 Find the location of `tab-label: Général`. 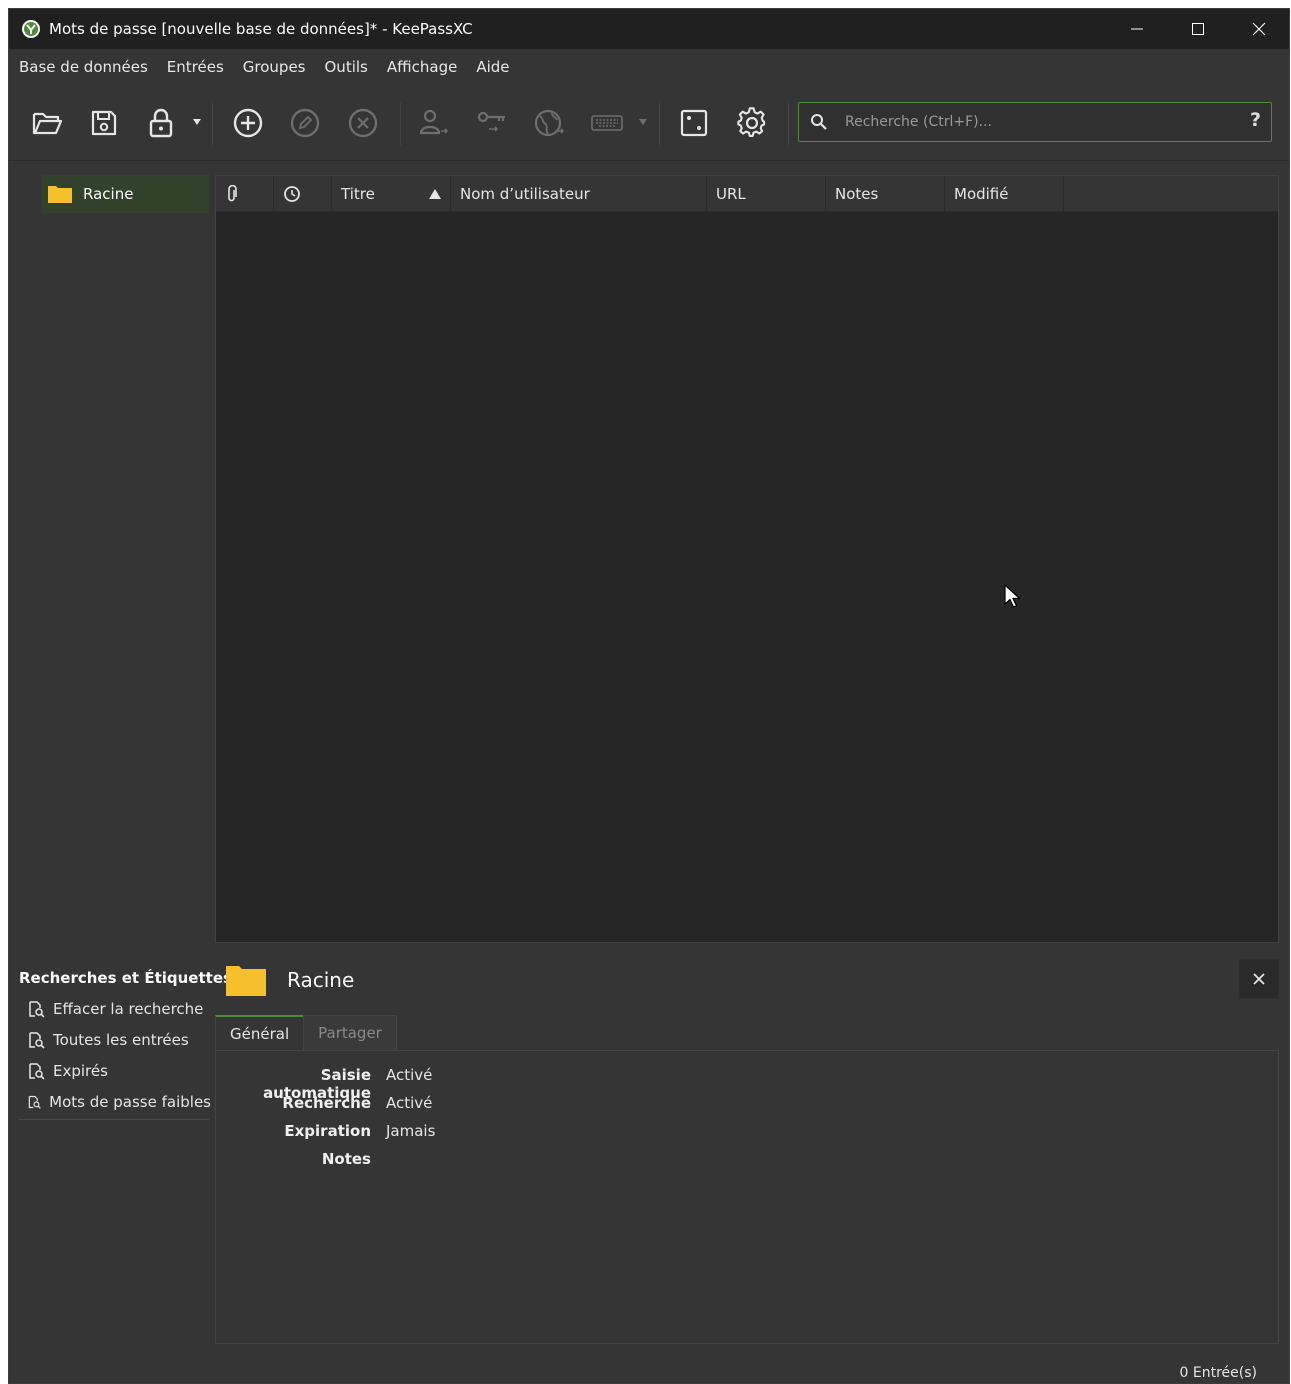

tab-label: Général is located at coordinates (260, 1033).